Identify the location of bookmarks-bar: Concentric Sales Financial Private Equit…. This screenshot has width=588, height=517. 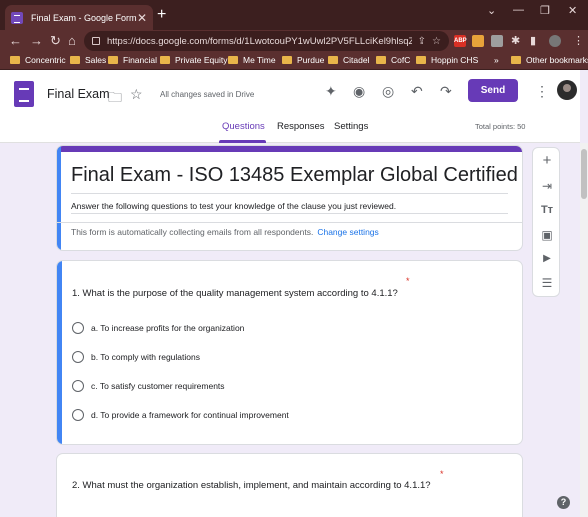
(294, 61).